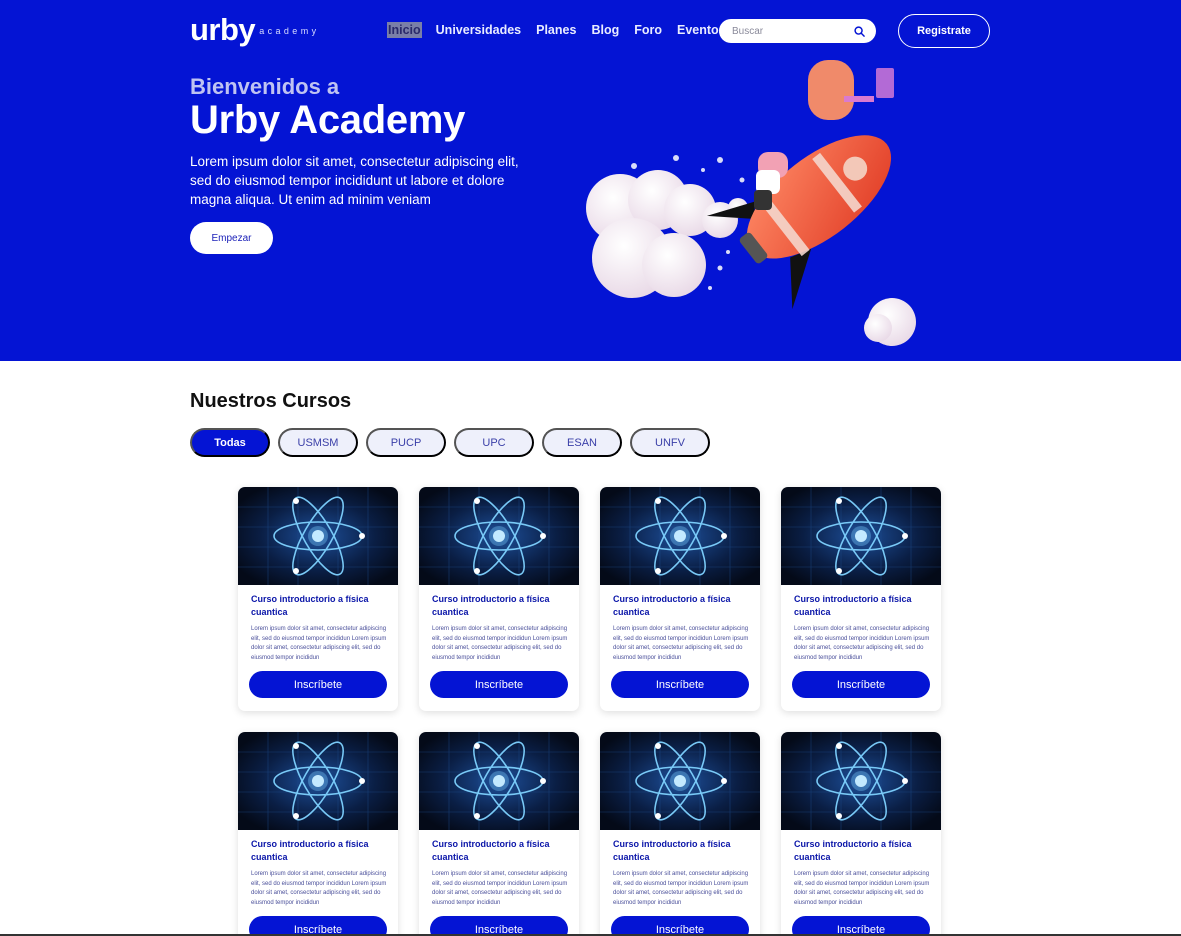  What do you see at coordinates (328, 120) in the screenshot?
I see `hero-title: Urby Academy` at bounding box center [328, 120].